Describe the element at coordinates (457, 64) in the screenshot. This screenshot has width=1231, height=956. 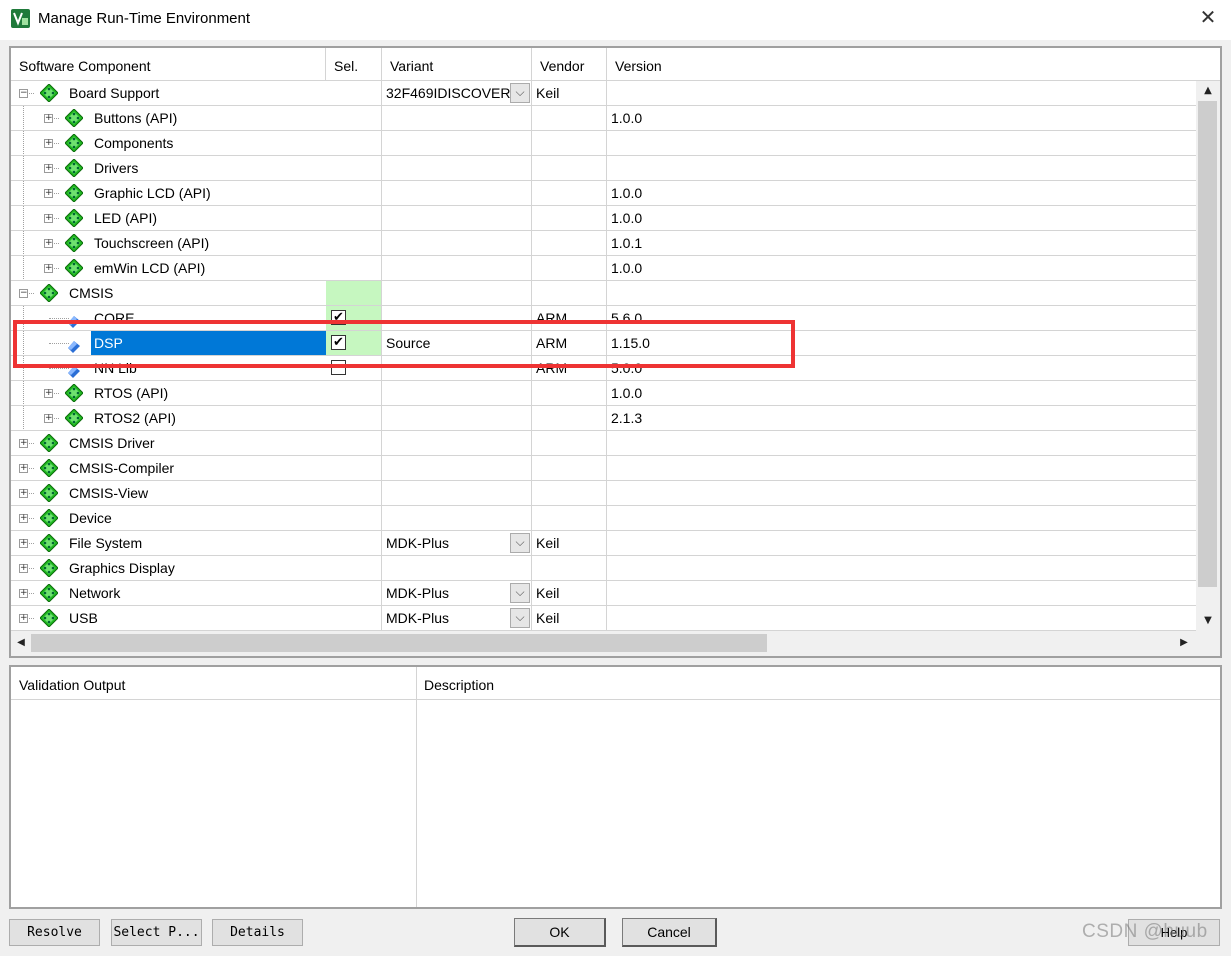
I see `column-header-variant: Variant` at that location.